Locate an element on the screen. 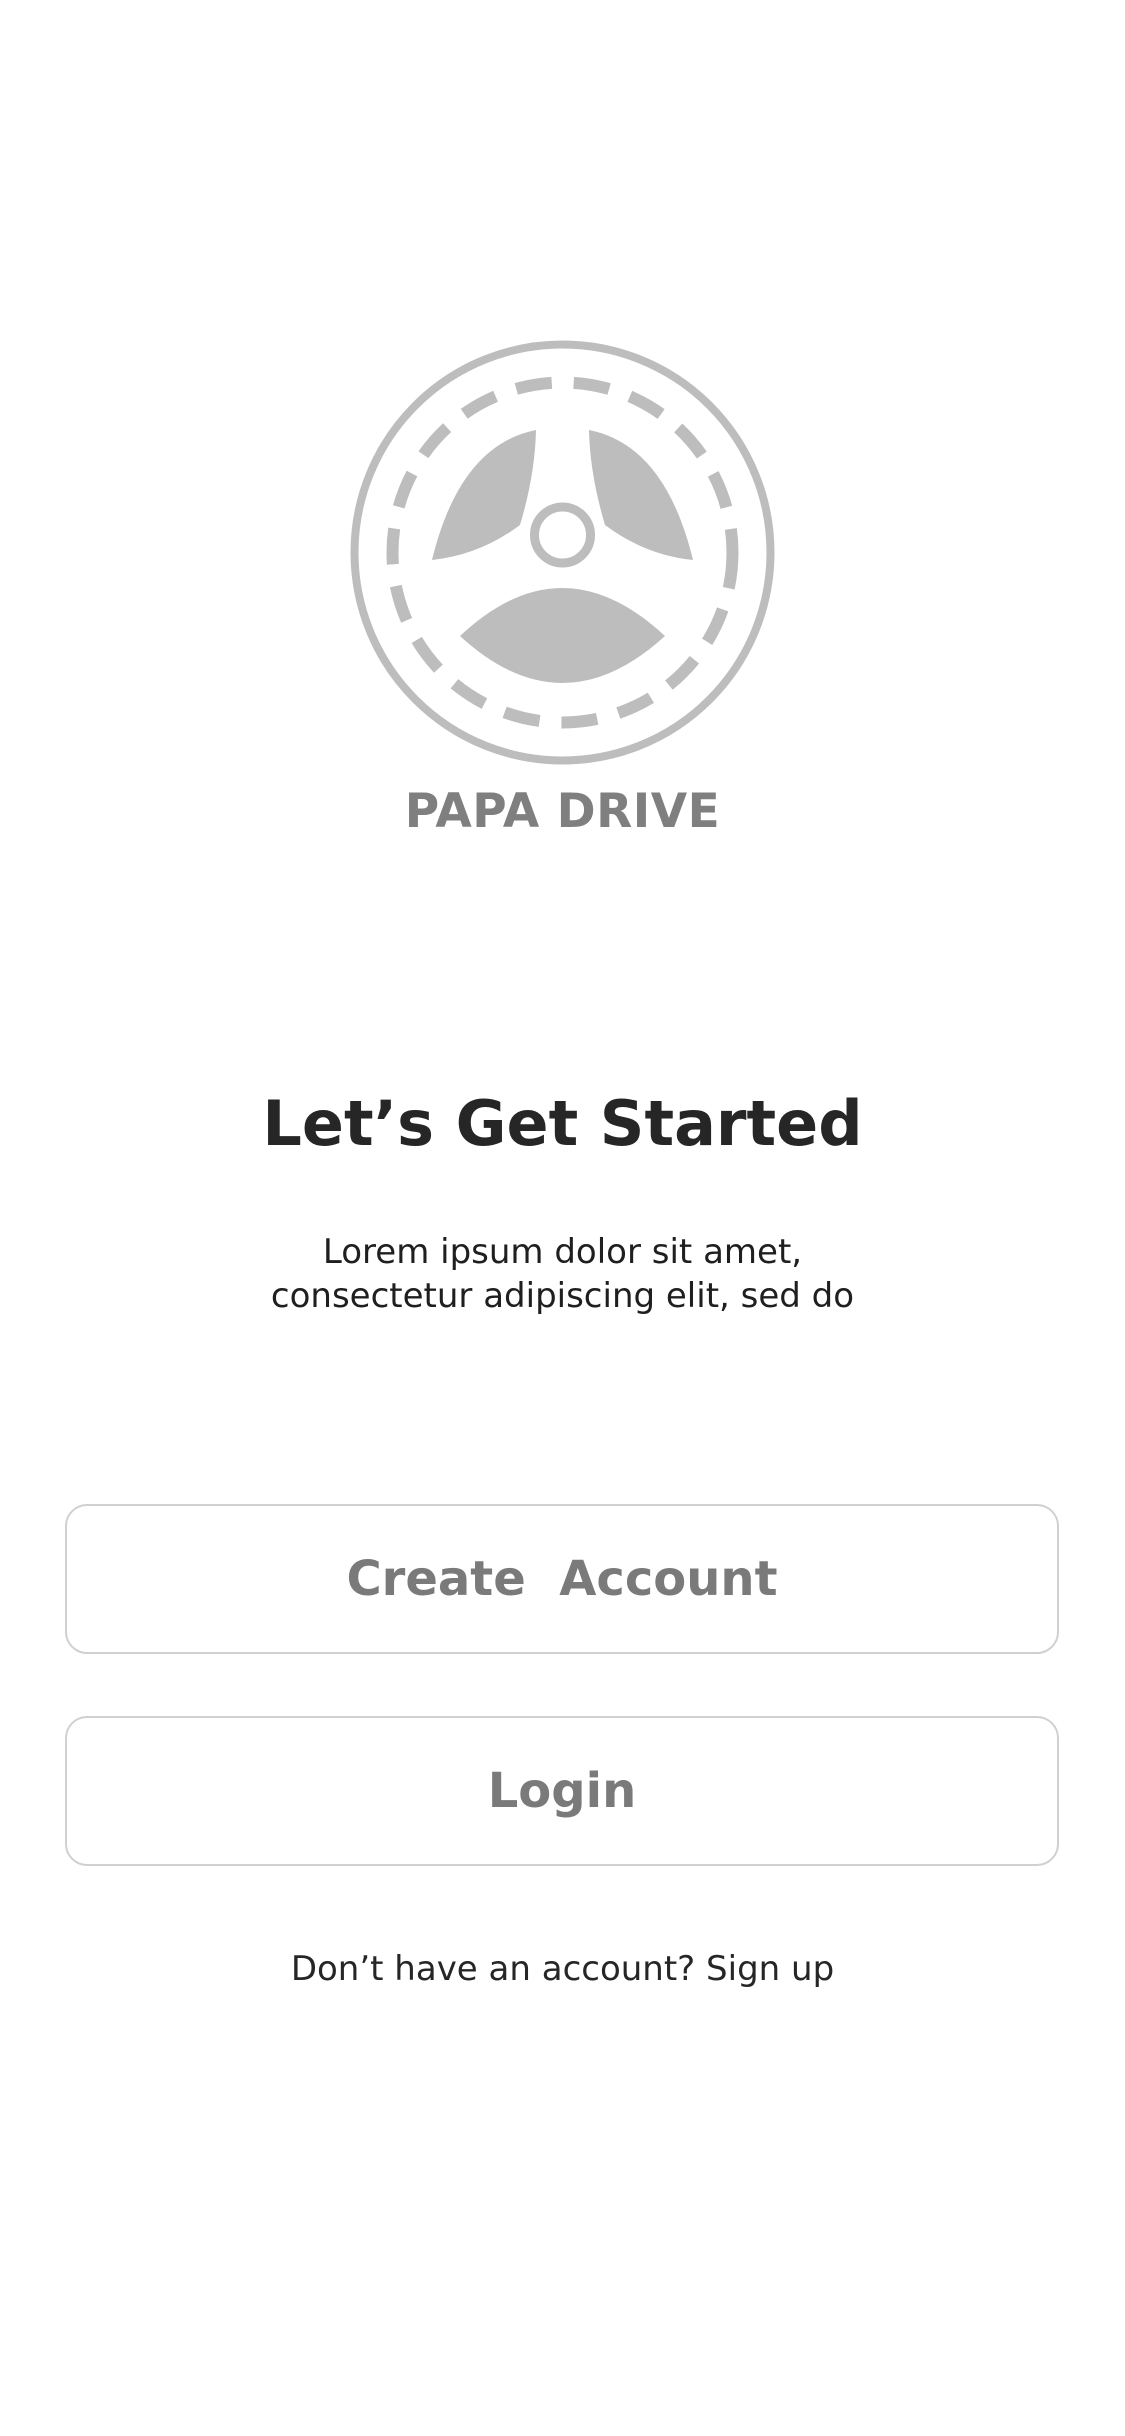  intro-description-line: Lorem ipsum dolor sit amet, is located at coordinates (562, 1252).